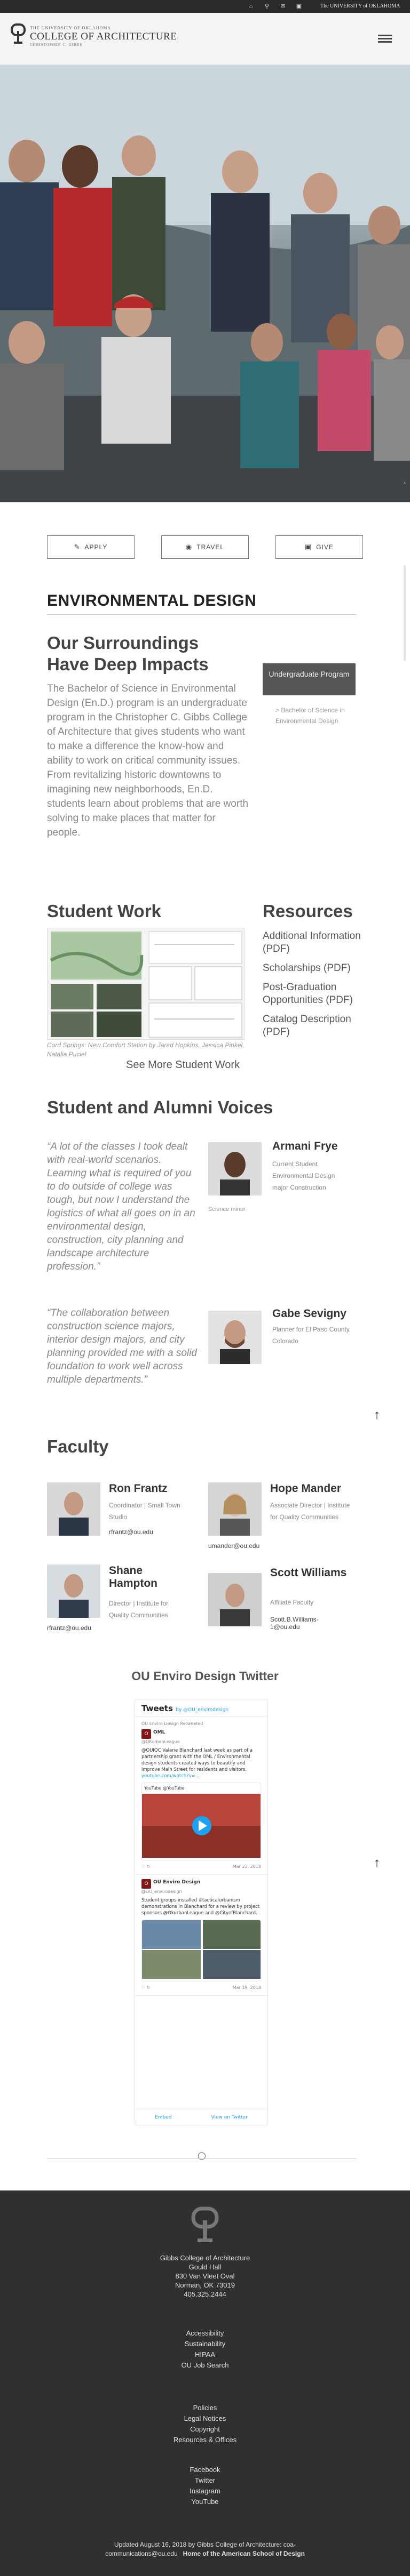 The width and height of the screenshot is (410, 2576). I want to click on youtube-link: YouTube, so click(205, 2502).